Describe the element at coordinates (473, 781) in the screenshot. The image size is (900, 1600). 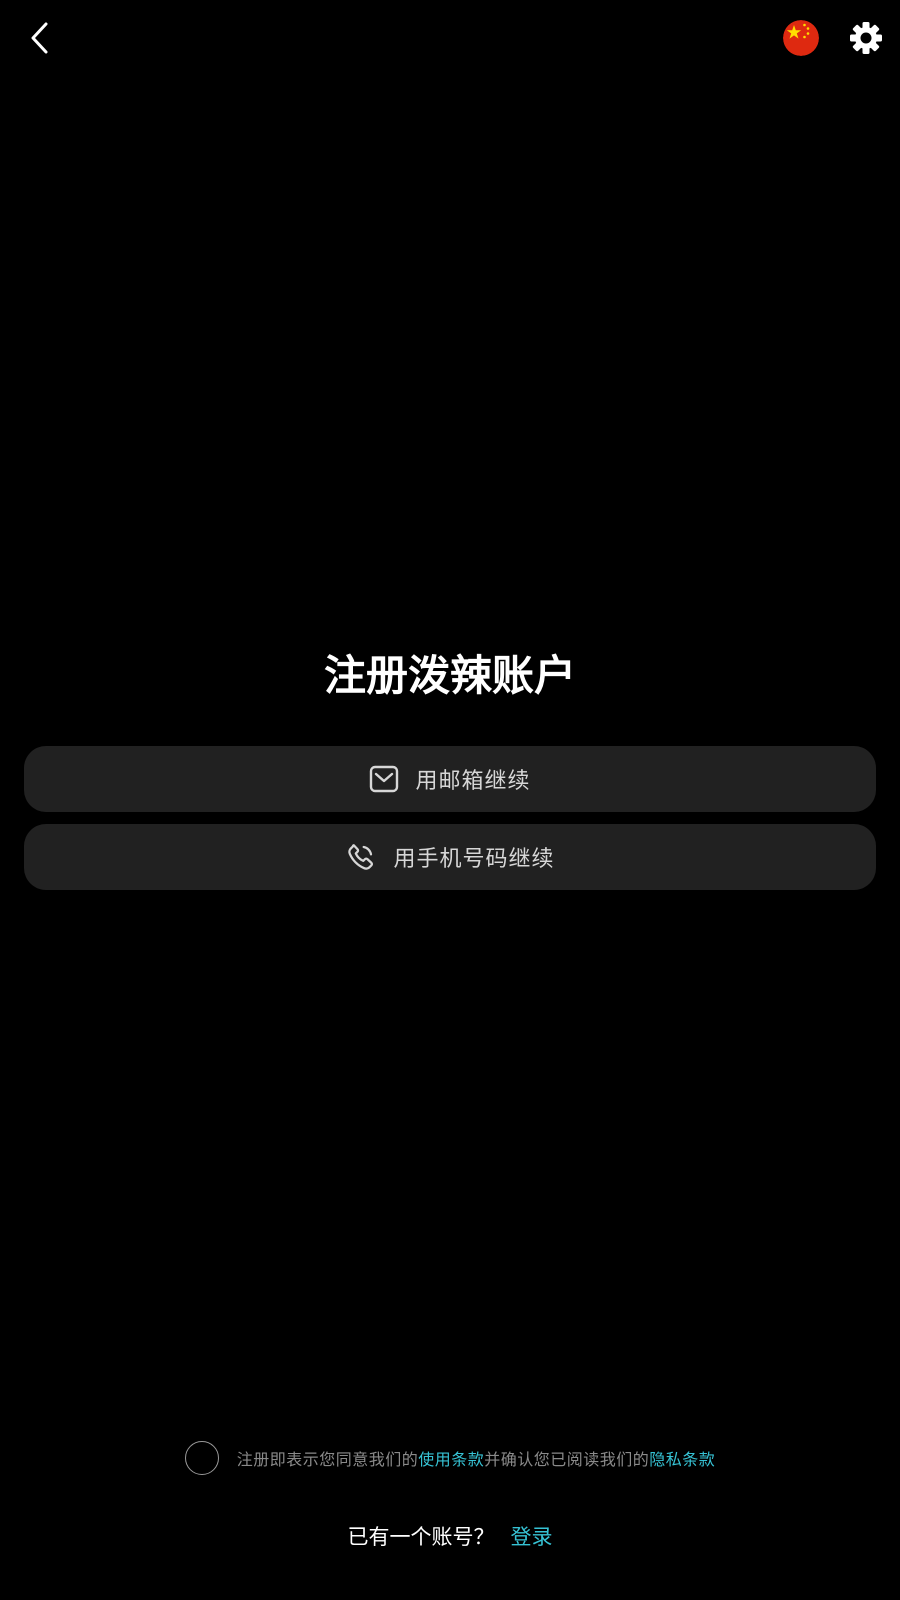
I see `continue-with-email-label: 用邮箱继续` at that location.